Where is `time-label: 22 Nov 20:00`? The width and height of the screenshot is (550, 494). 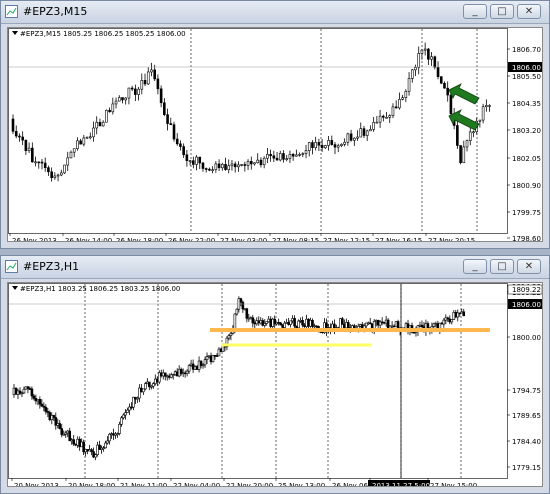 time-label: 22 Nov 20:00 is located at coordinates (249, 484).